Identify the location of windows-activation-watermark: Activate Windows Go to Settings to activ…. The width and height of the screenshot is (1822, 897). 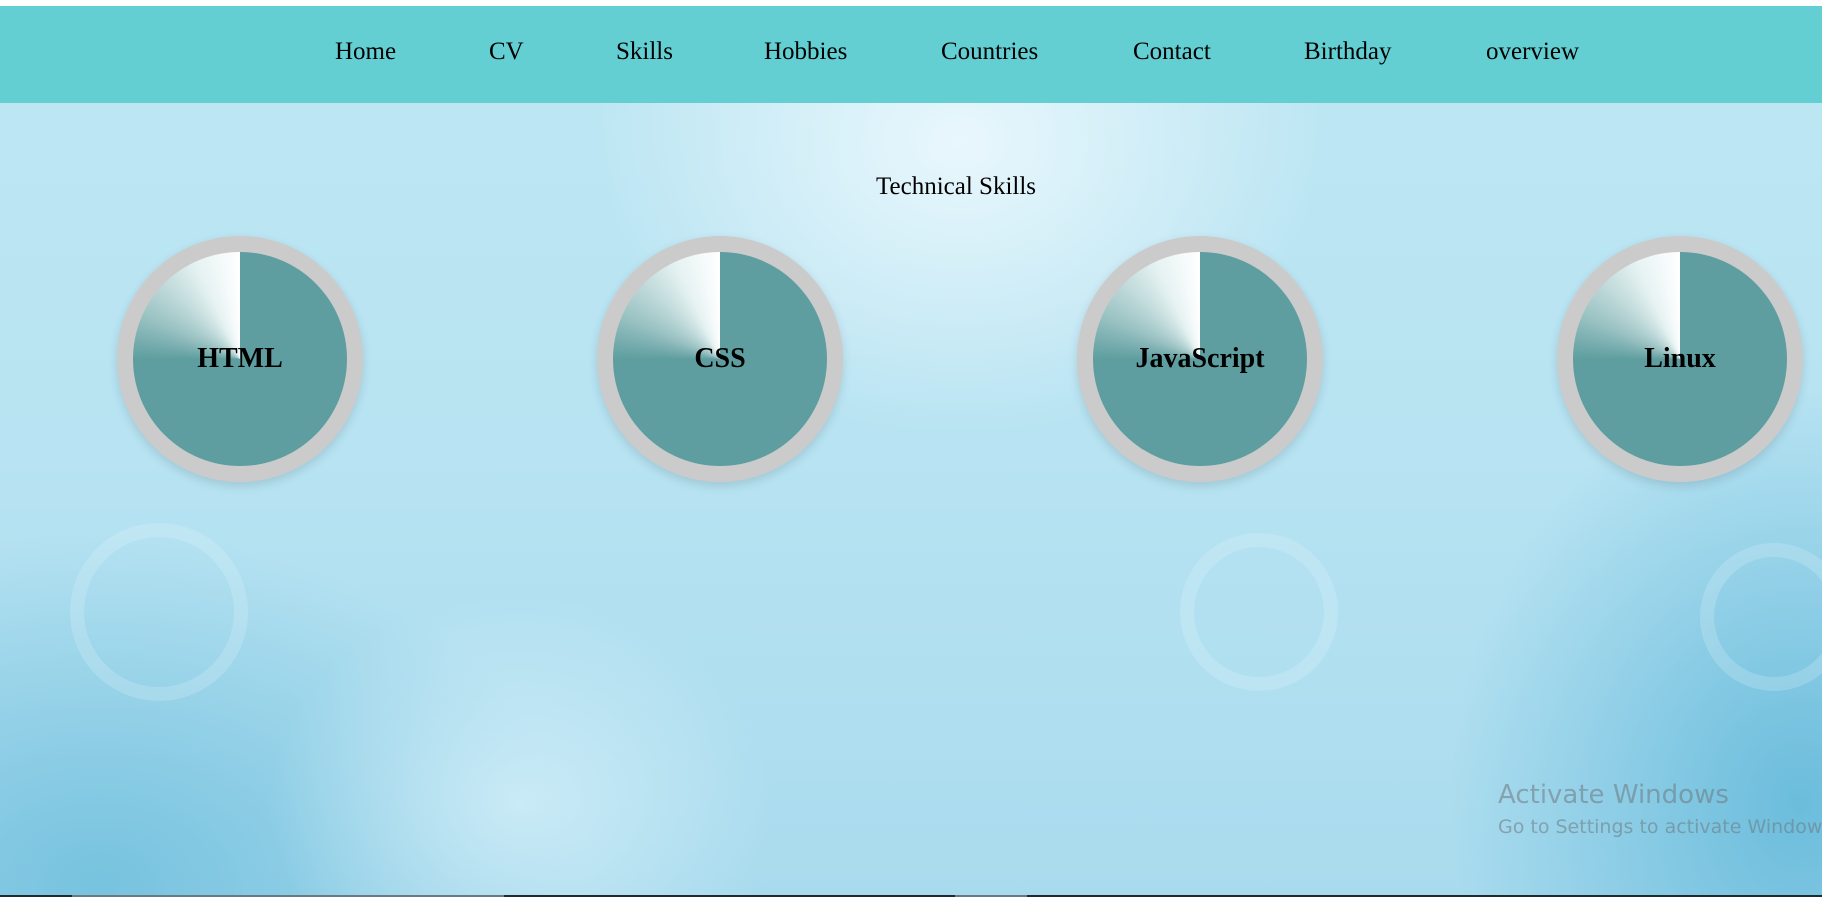
(1660, 809).